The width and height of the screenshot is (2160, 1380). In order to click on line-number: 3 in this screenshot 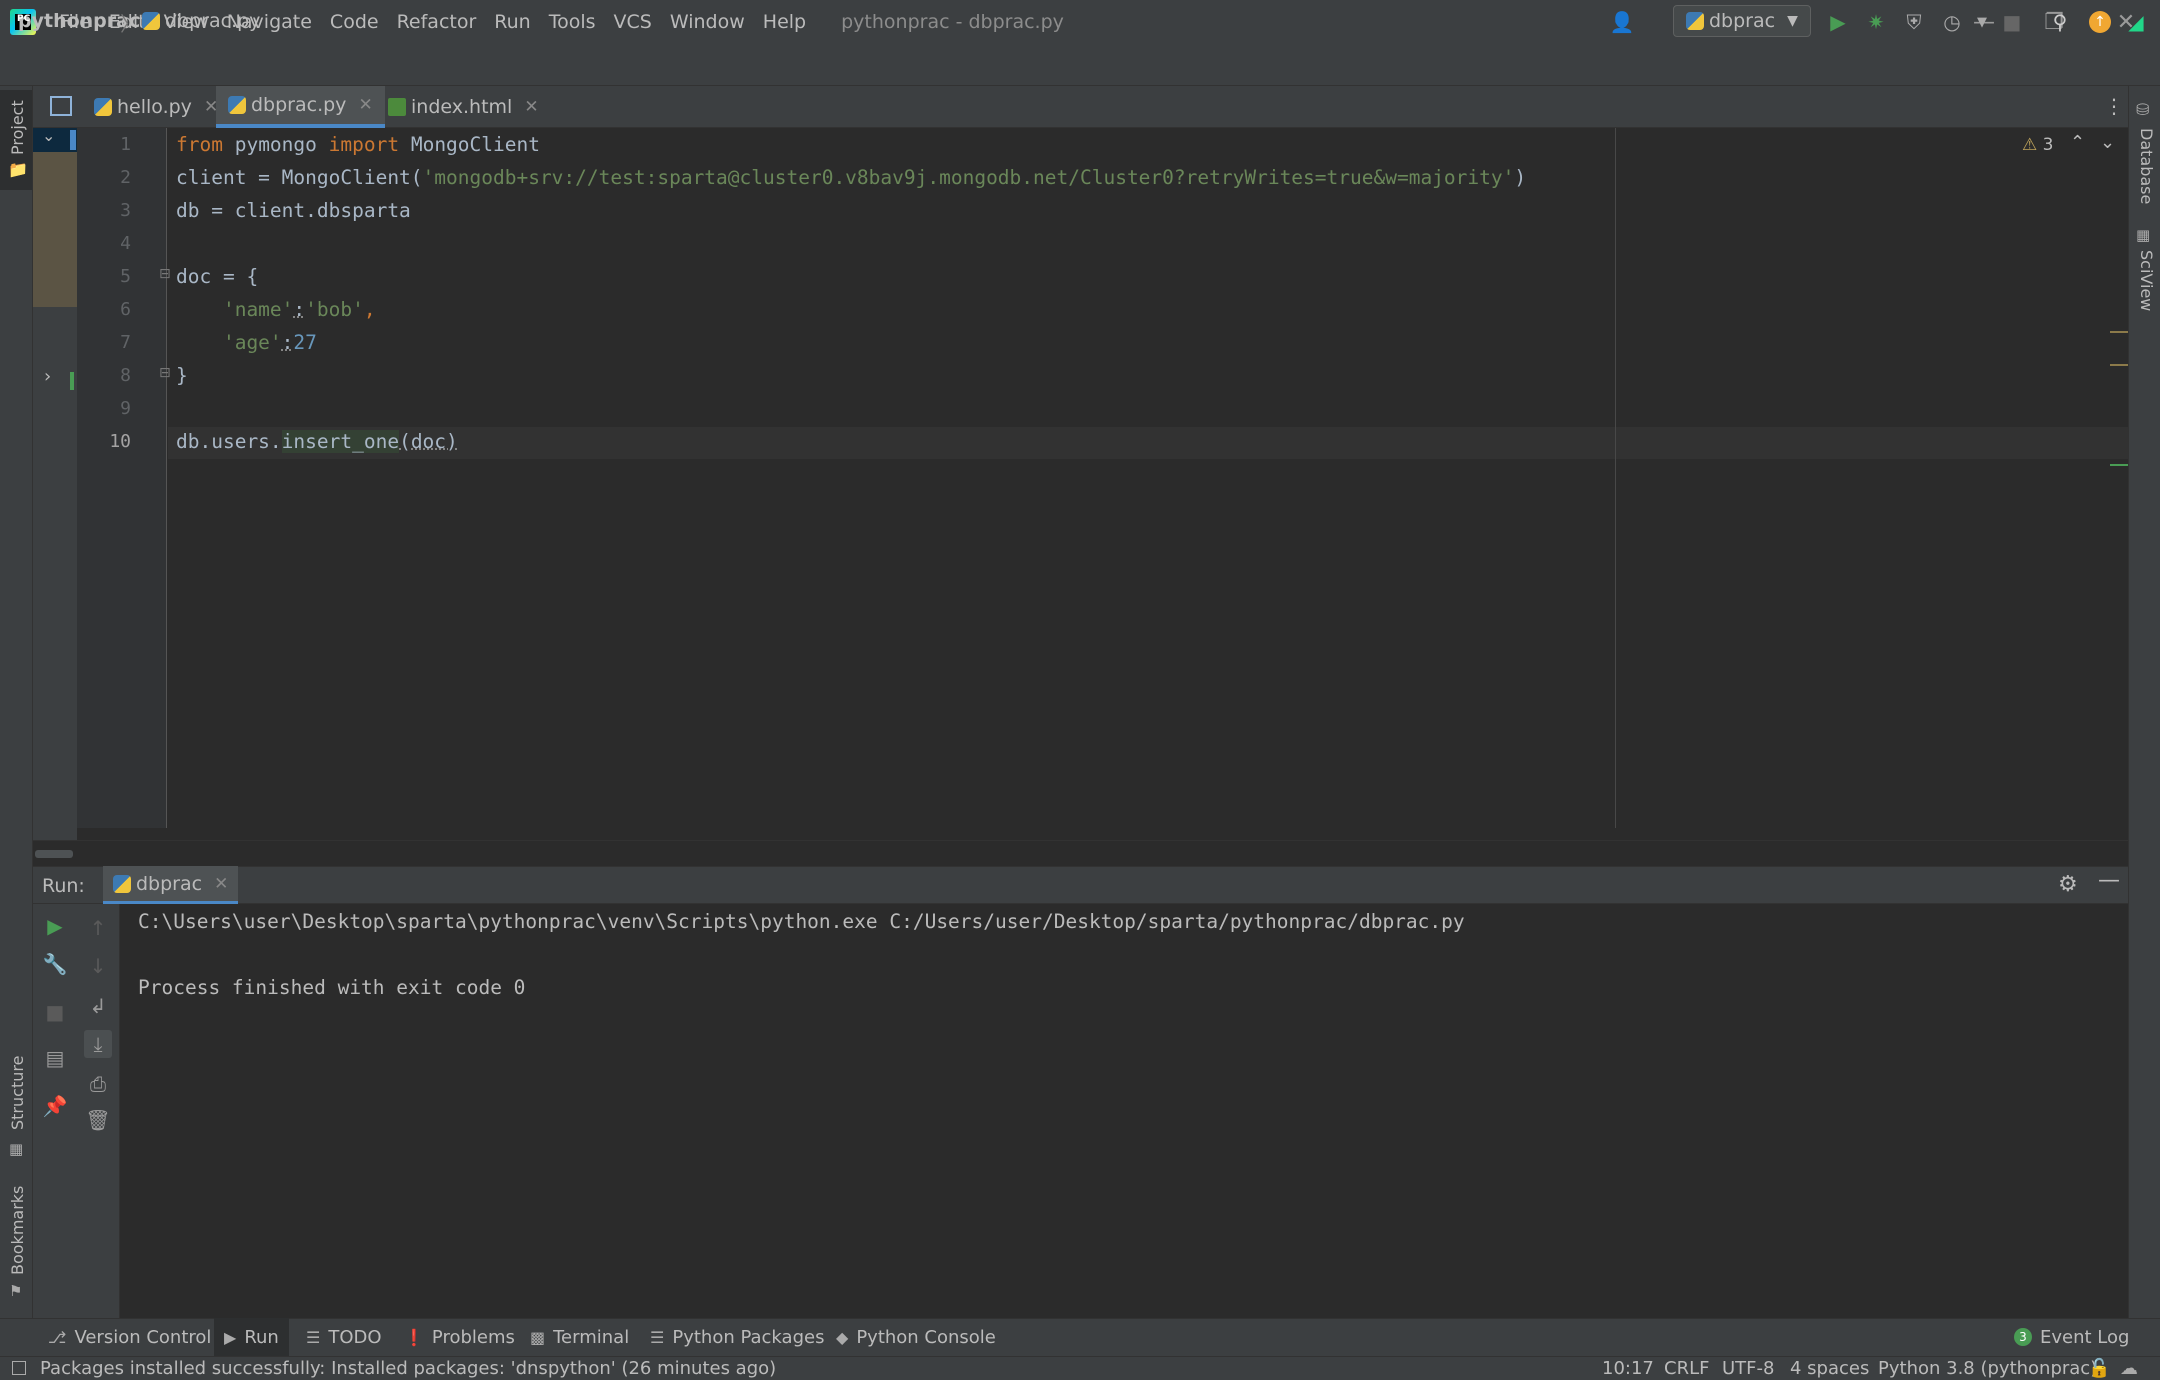, I will do `click(125, 210)`.